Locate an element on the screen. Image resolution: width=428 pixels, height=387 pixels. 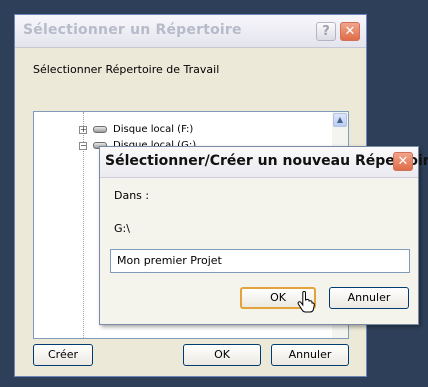
sub-dialog-title: Sélectionner/Créer un nouveau Répertoire is located at coordinates (266, 161).